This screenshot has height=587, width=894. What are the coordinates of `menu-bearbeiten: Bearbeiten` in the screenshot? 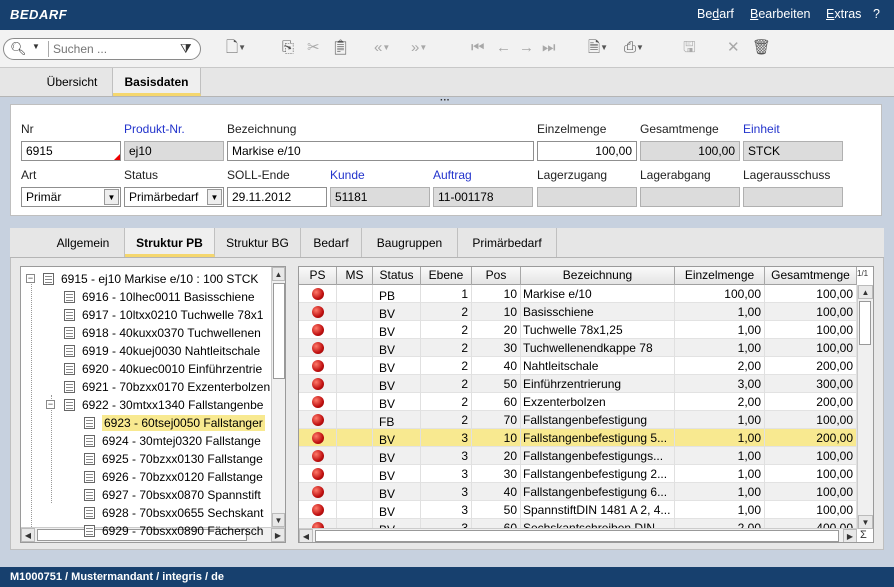 It's located at (780, 14).